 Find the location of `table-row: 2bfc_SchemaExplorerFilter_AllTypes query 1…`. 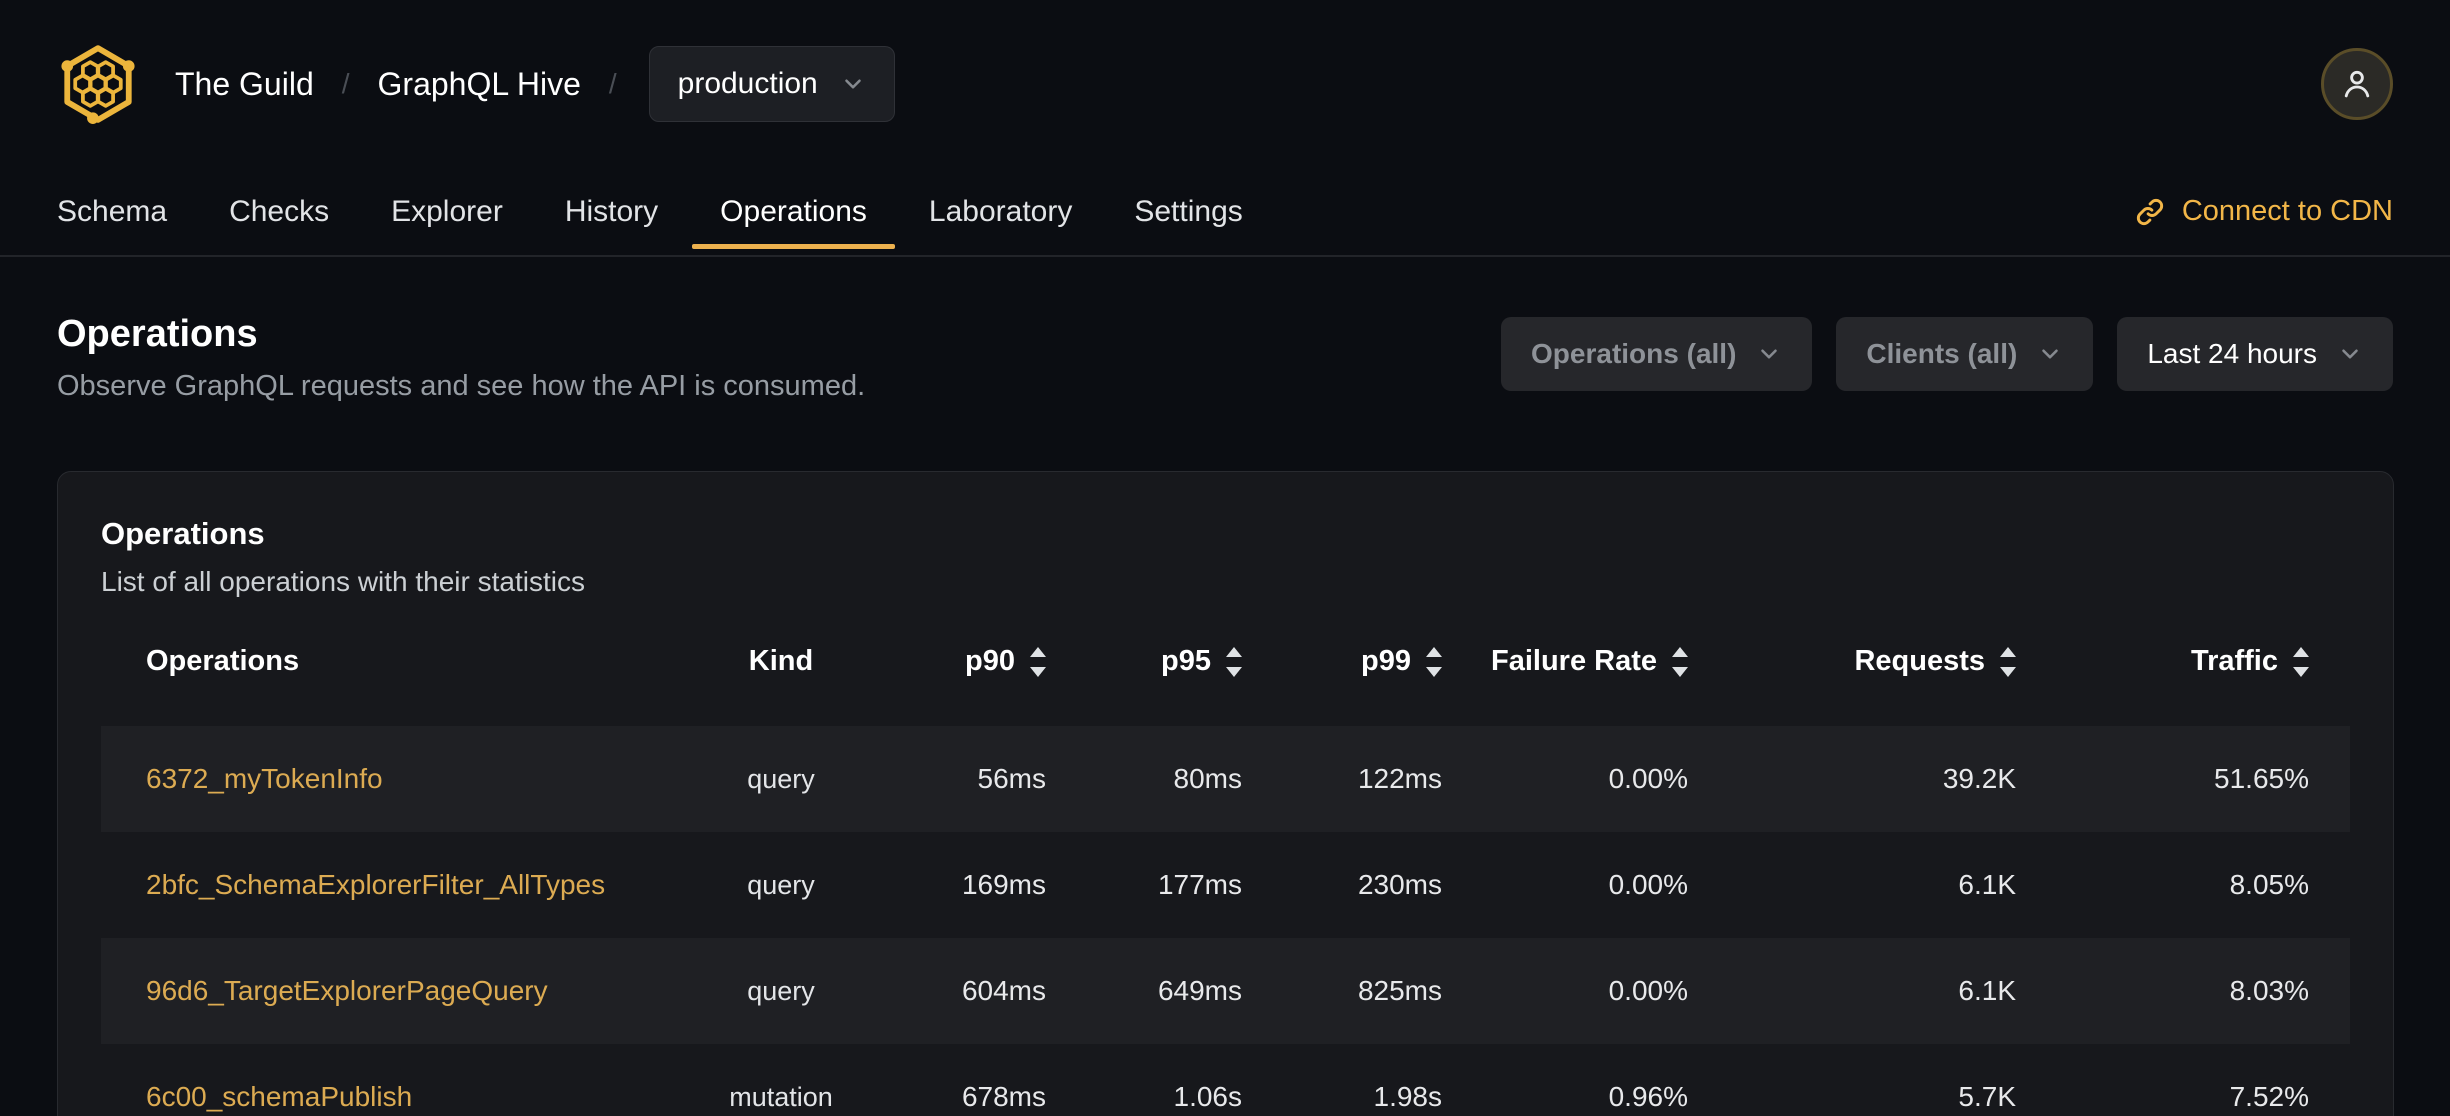

table-row: 2bfc_SchemaExplorerFilter_AllTypes query 1… is located at coordinates (1225, 885).